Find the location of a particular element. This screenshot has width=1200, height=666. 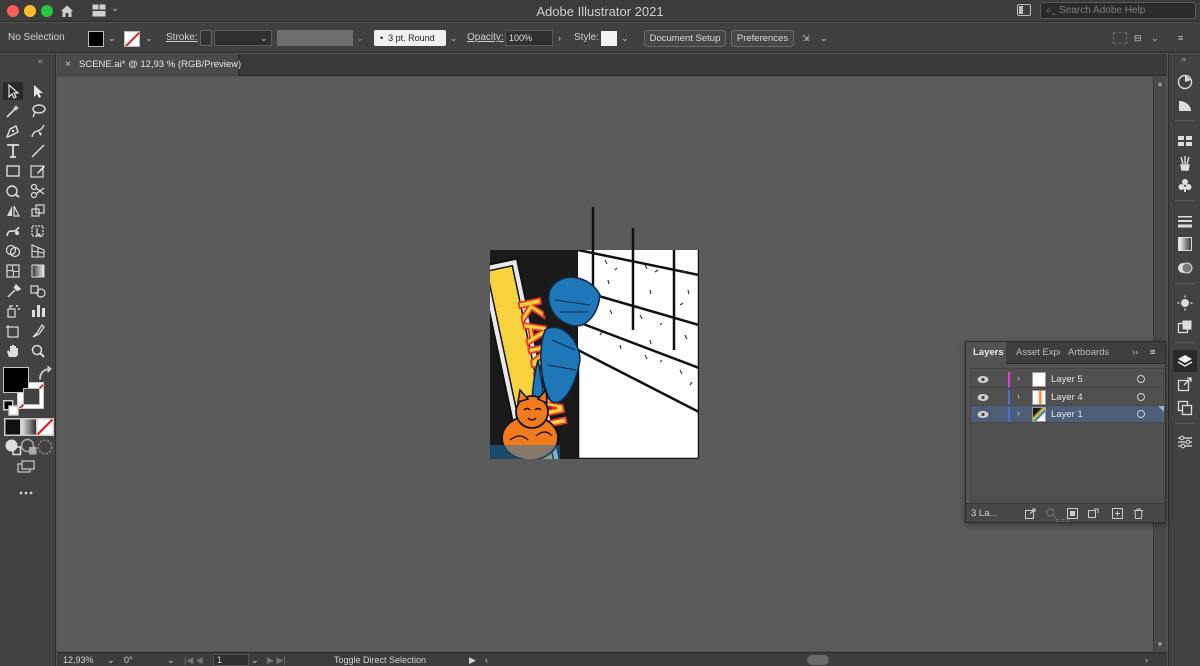

horizontal-scroll-thumb is located at coordinates (818, 660).